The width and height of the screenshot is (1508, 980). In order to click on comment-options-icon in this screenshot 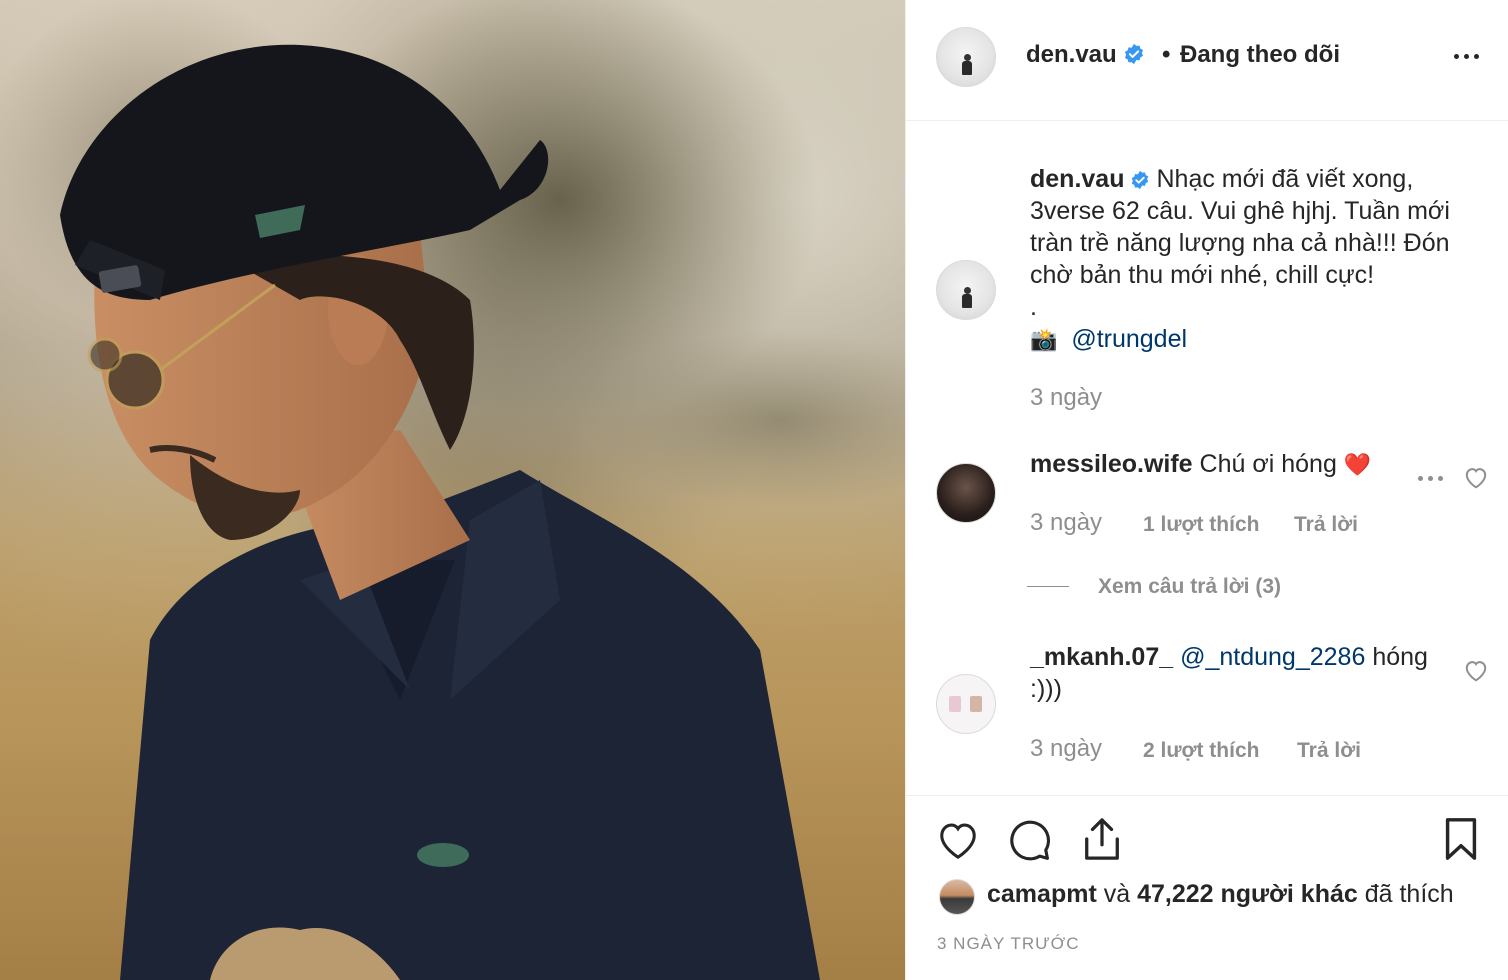, I will do `click(1431, 479)`.